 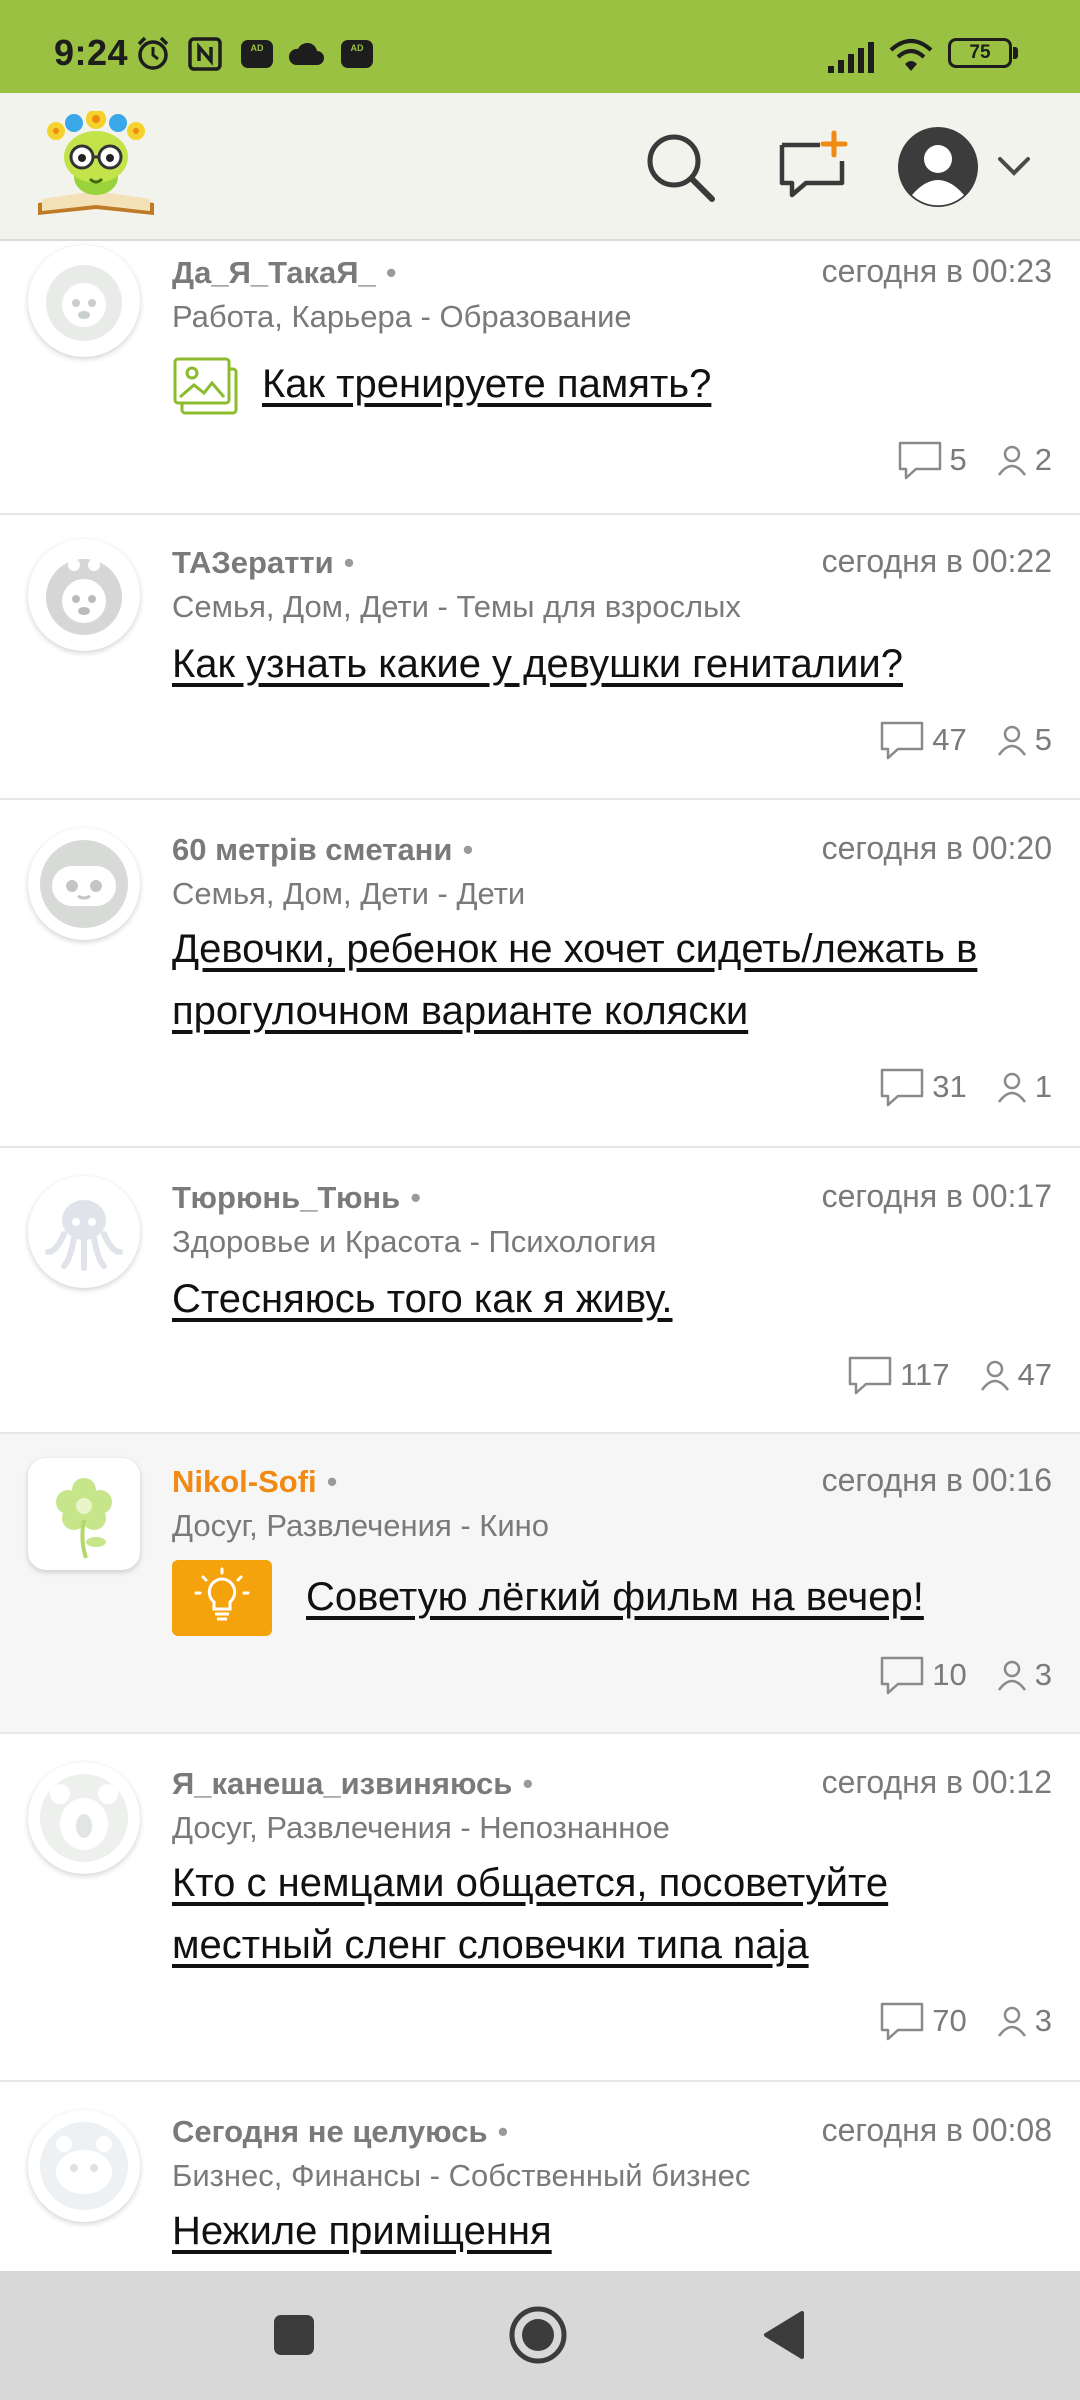 I want to click on post-stats: 117 47, so click(x=949, y=1375).